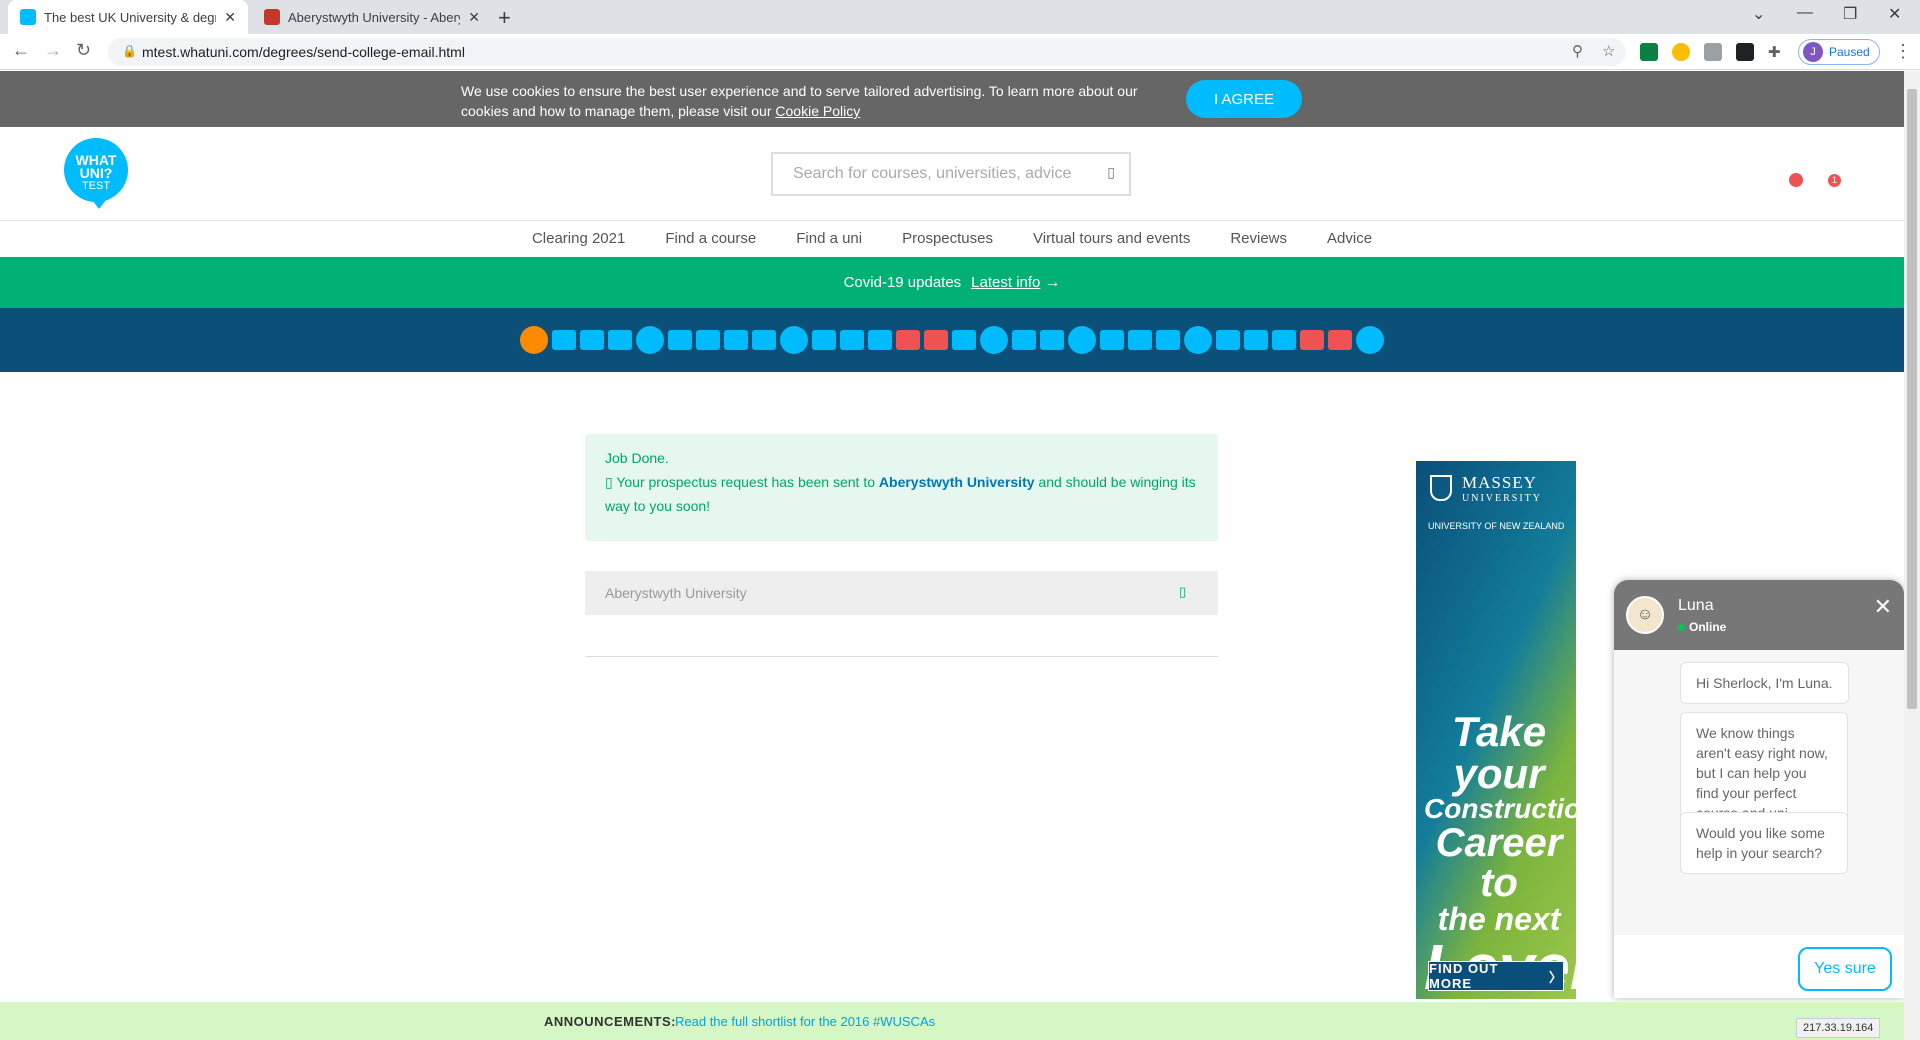 This screenshot has width=1920, height=1040. I want to click on latest-info-link: Latest info, so click(1005, 282).